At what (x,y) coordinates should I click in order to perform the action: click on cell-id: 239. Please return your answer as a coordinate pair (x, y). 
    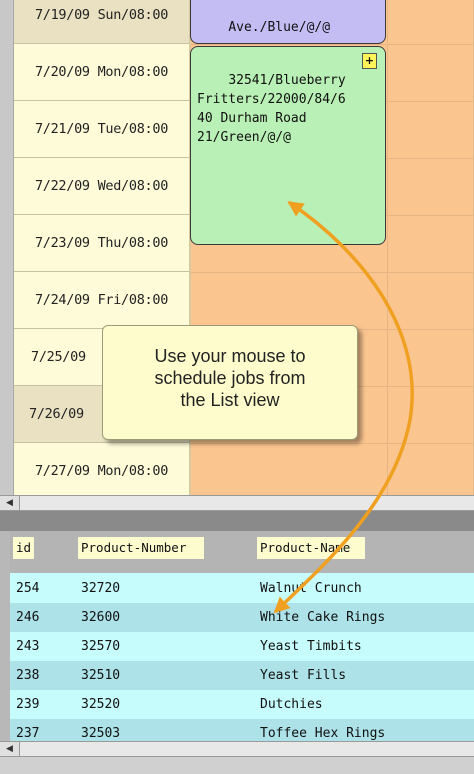
    Looking at the image, I should click on (28, 704).